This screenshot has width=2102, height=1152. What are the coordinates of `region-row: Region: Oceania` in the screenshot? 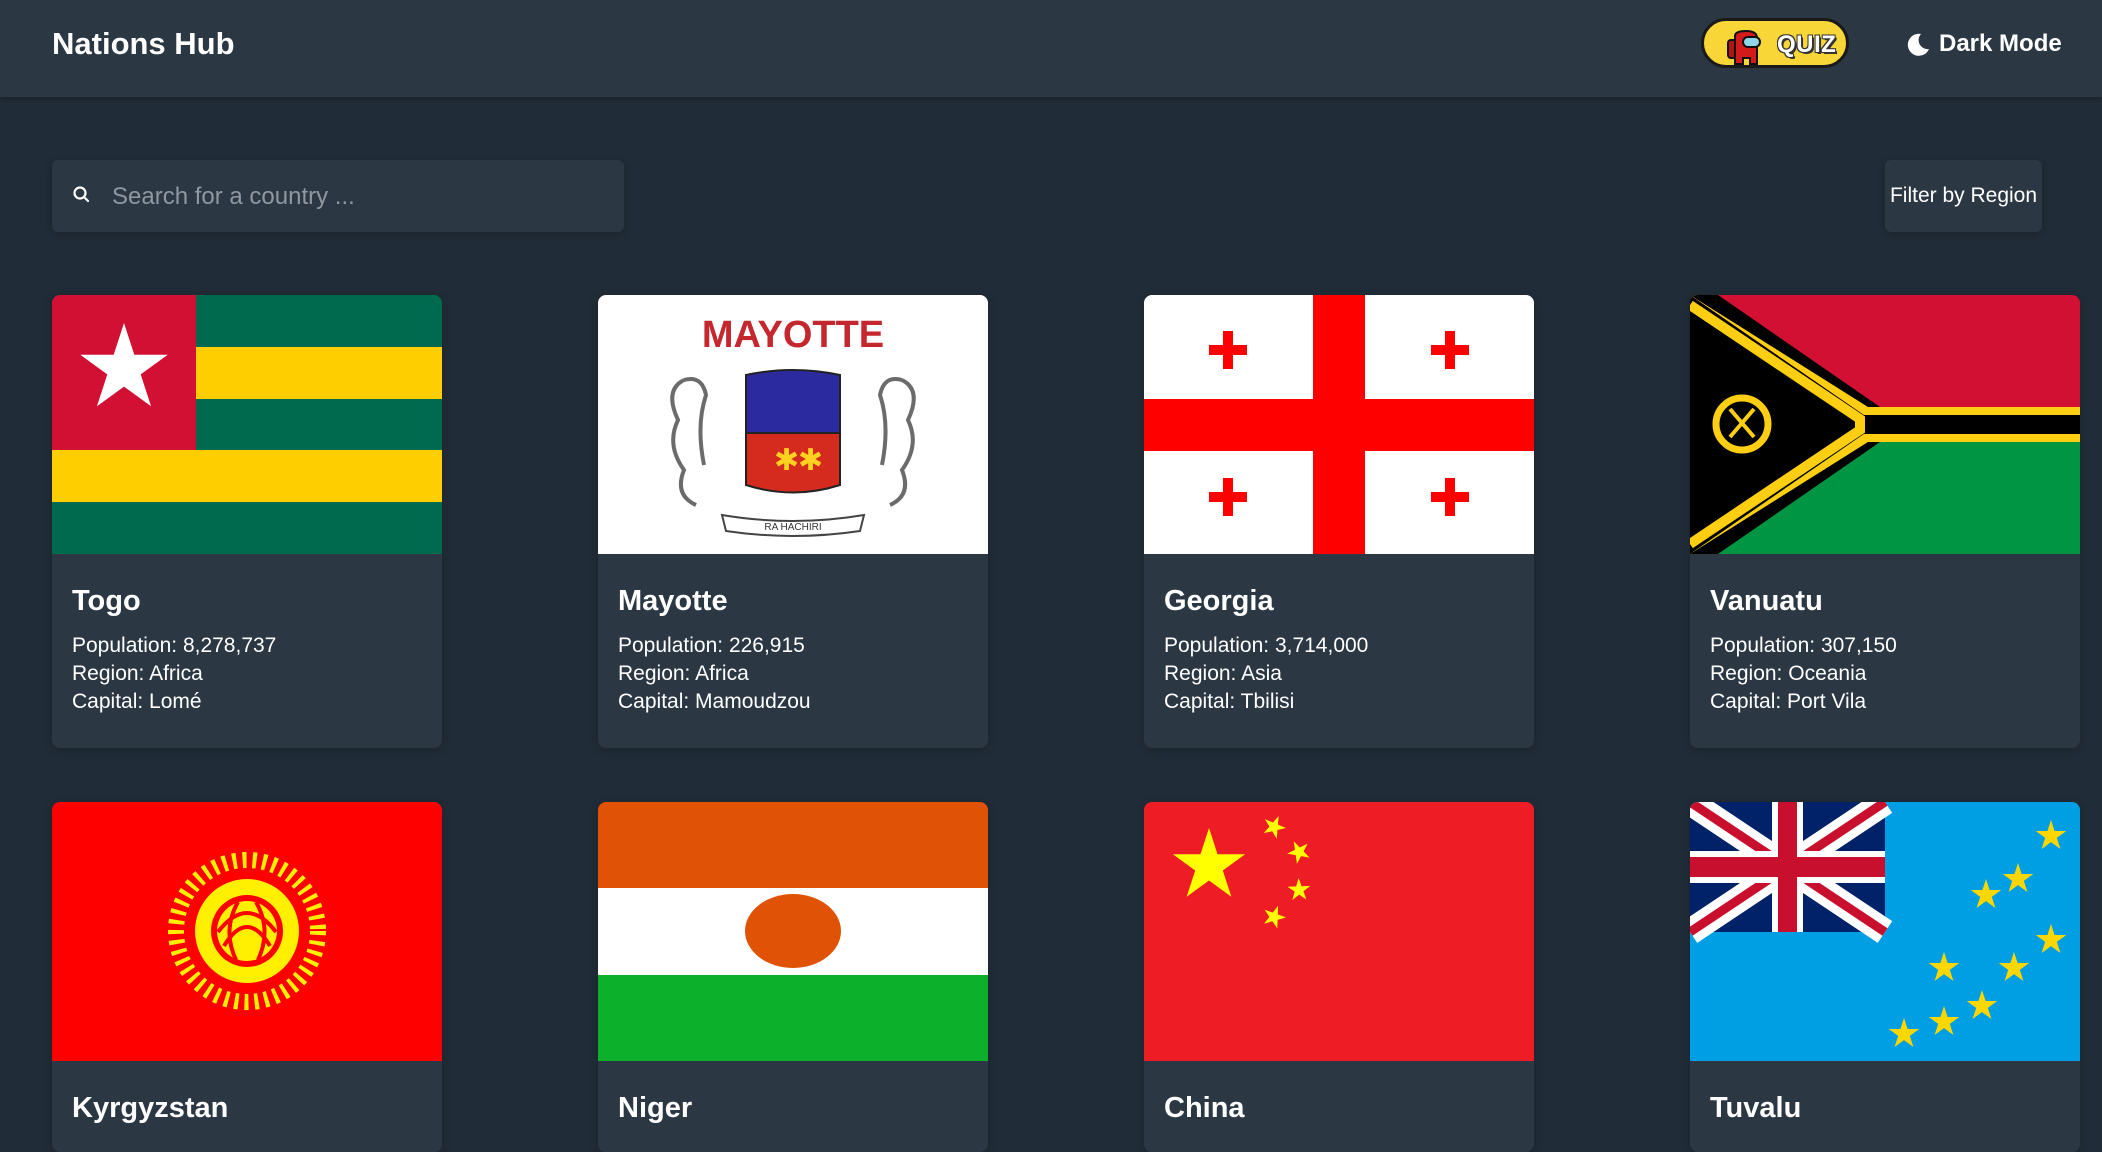 It's located at (1788, 674).